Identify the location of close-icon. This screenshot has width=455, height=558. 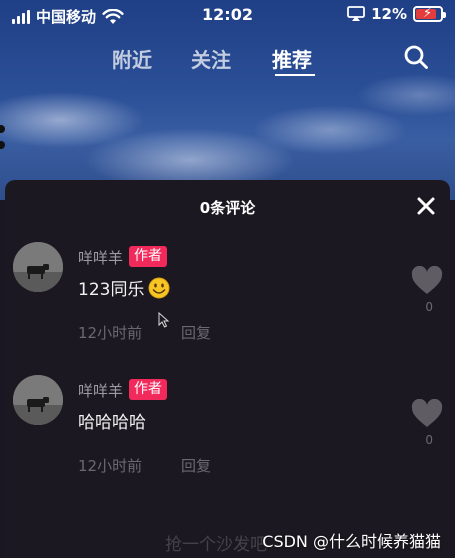
(426, 206).